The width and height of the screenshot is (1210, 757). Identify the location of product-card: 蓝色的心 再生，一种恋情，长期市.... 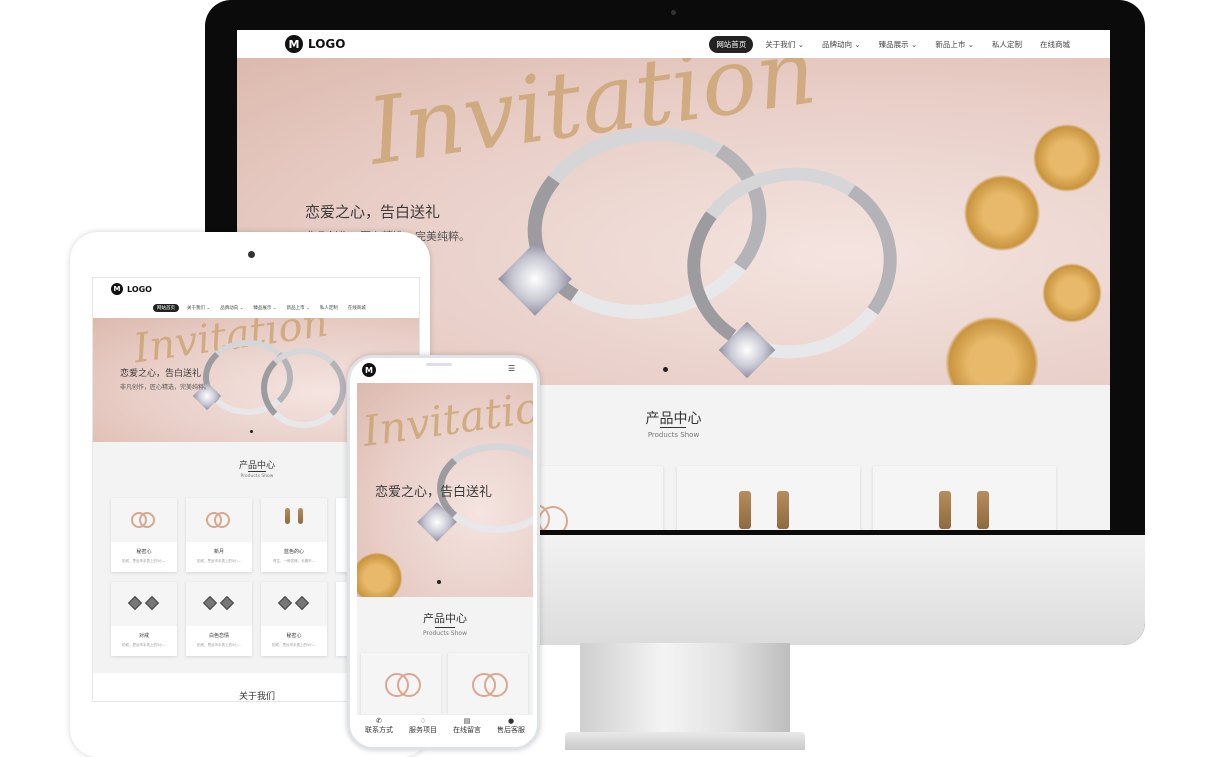
(294, 535).